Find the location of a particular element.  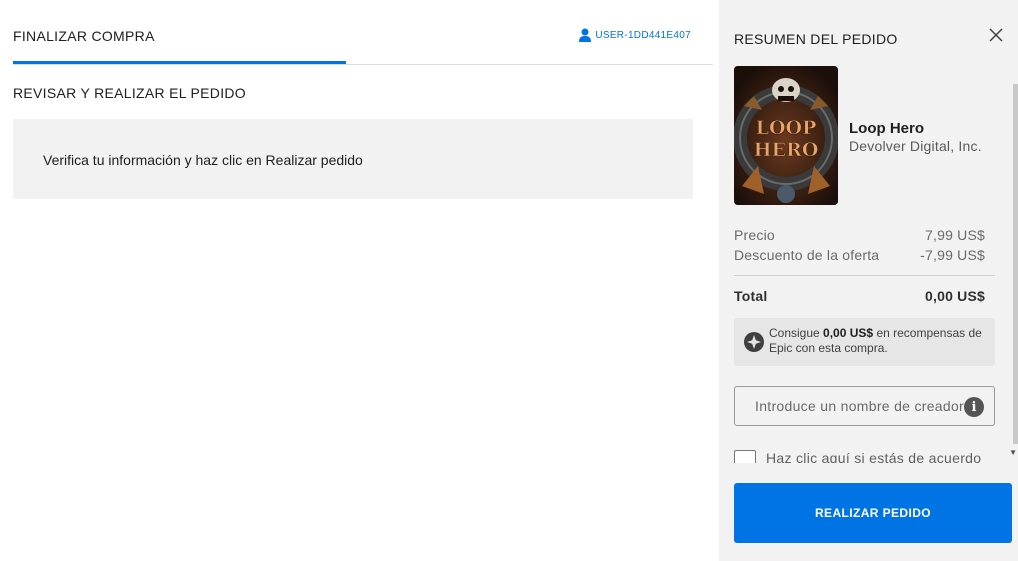

agree-text: Haz clic aquí si estás de acuerdo is located at coordinates (874, 456).